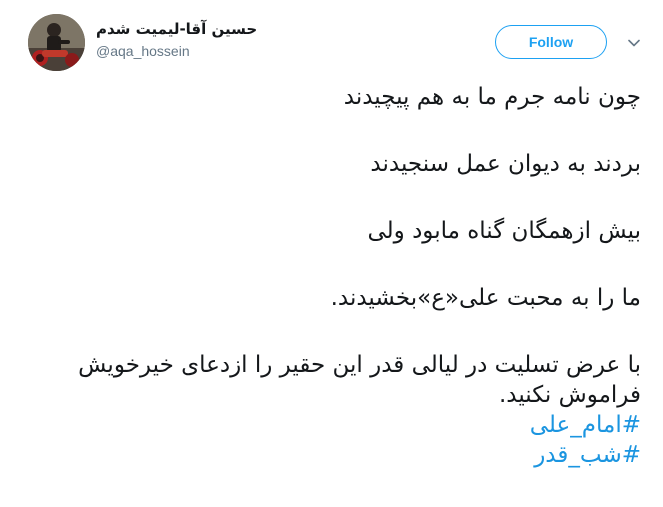 This screenshot has height=507, width=663. I want to click on follow-button: Follow, so click(551, 42).